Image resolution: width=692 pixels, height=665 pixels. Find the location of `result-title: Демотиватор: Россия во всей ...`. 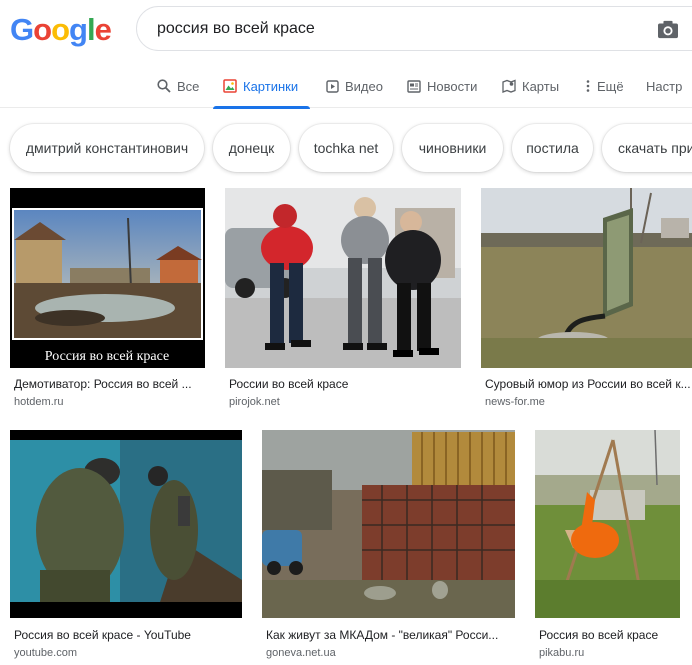

result-title: Демотиватор: Россия во всей ... is located at coordinates (109, 384).